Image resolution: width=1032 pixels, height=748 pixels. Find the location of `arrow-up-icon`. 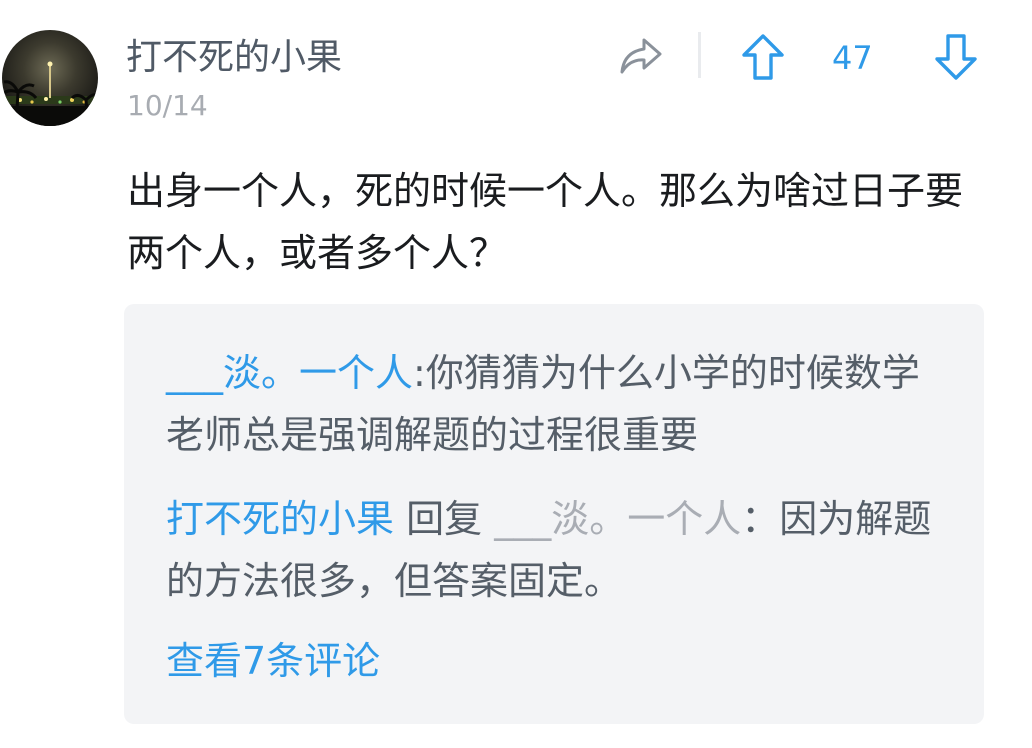

arrow-up-icon is located at coordinates (763, 57).